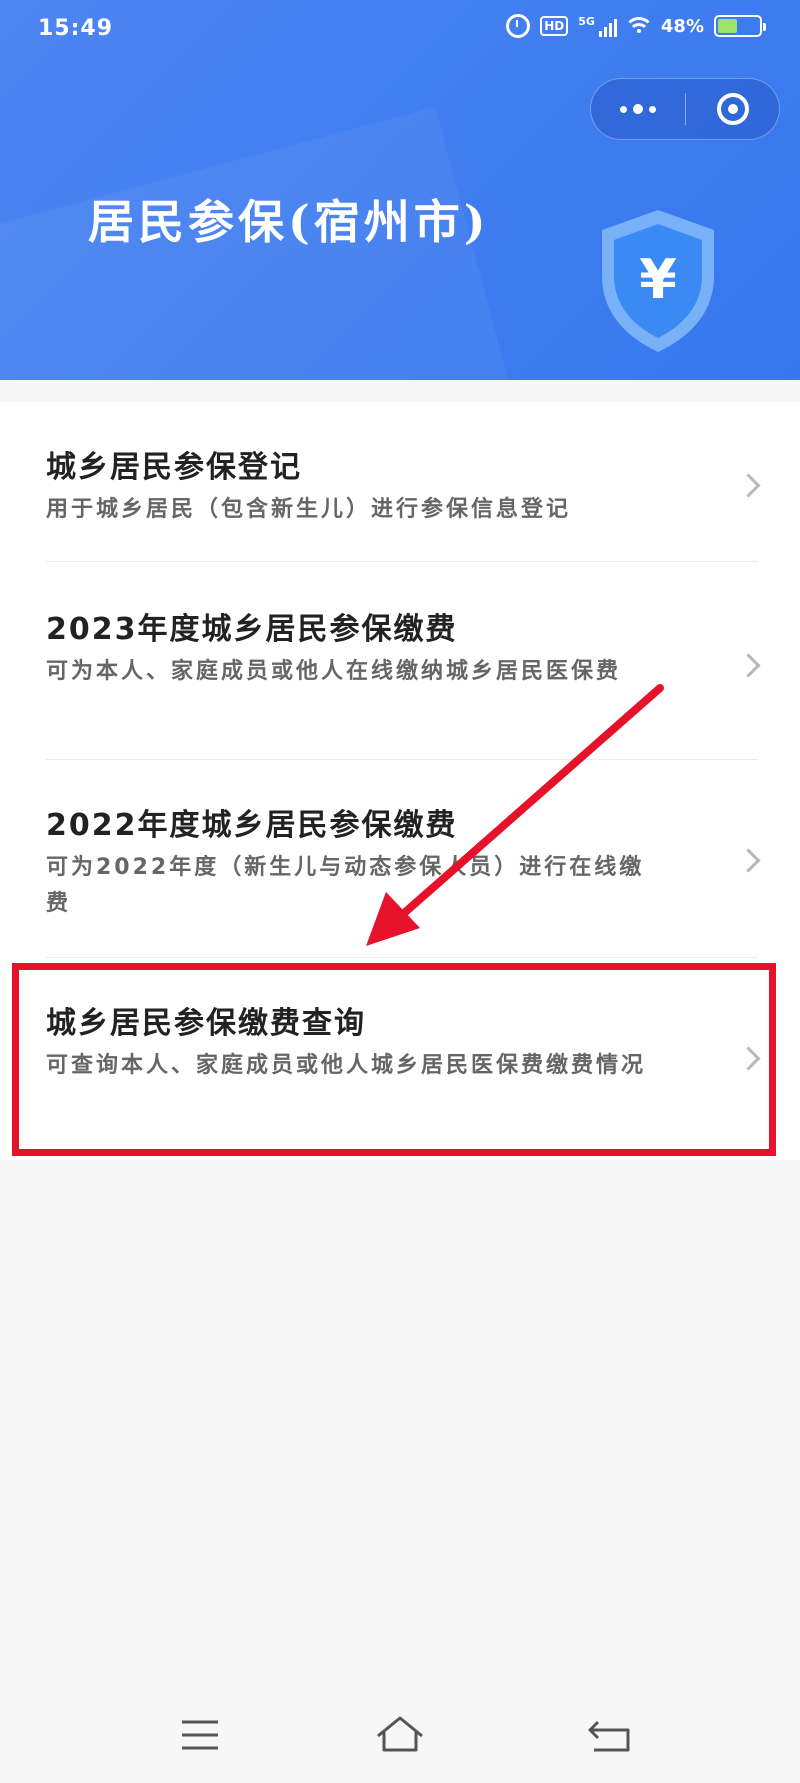  What do you see at coordinates (400, 30) in the screenshot?
I see `status-bar: 15:49 HD 5G 48%` at bounding box center [400, 30].